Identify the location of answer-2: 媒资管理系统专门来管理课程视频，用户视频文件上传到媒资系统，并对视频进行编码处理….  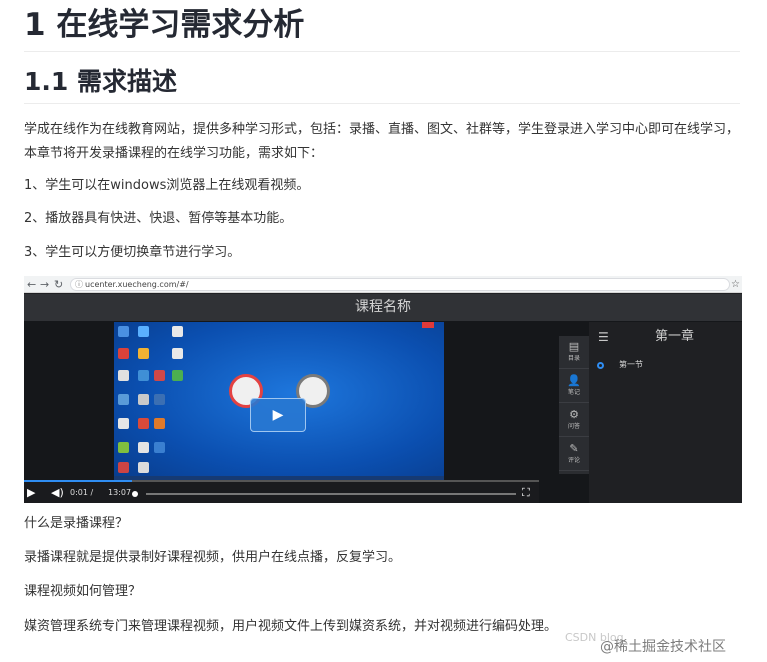
(291, 626).